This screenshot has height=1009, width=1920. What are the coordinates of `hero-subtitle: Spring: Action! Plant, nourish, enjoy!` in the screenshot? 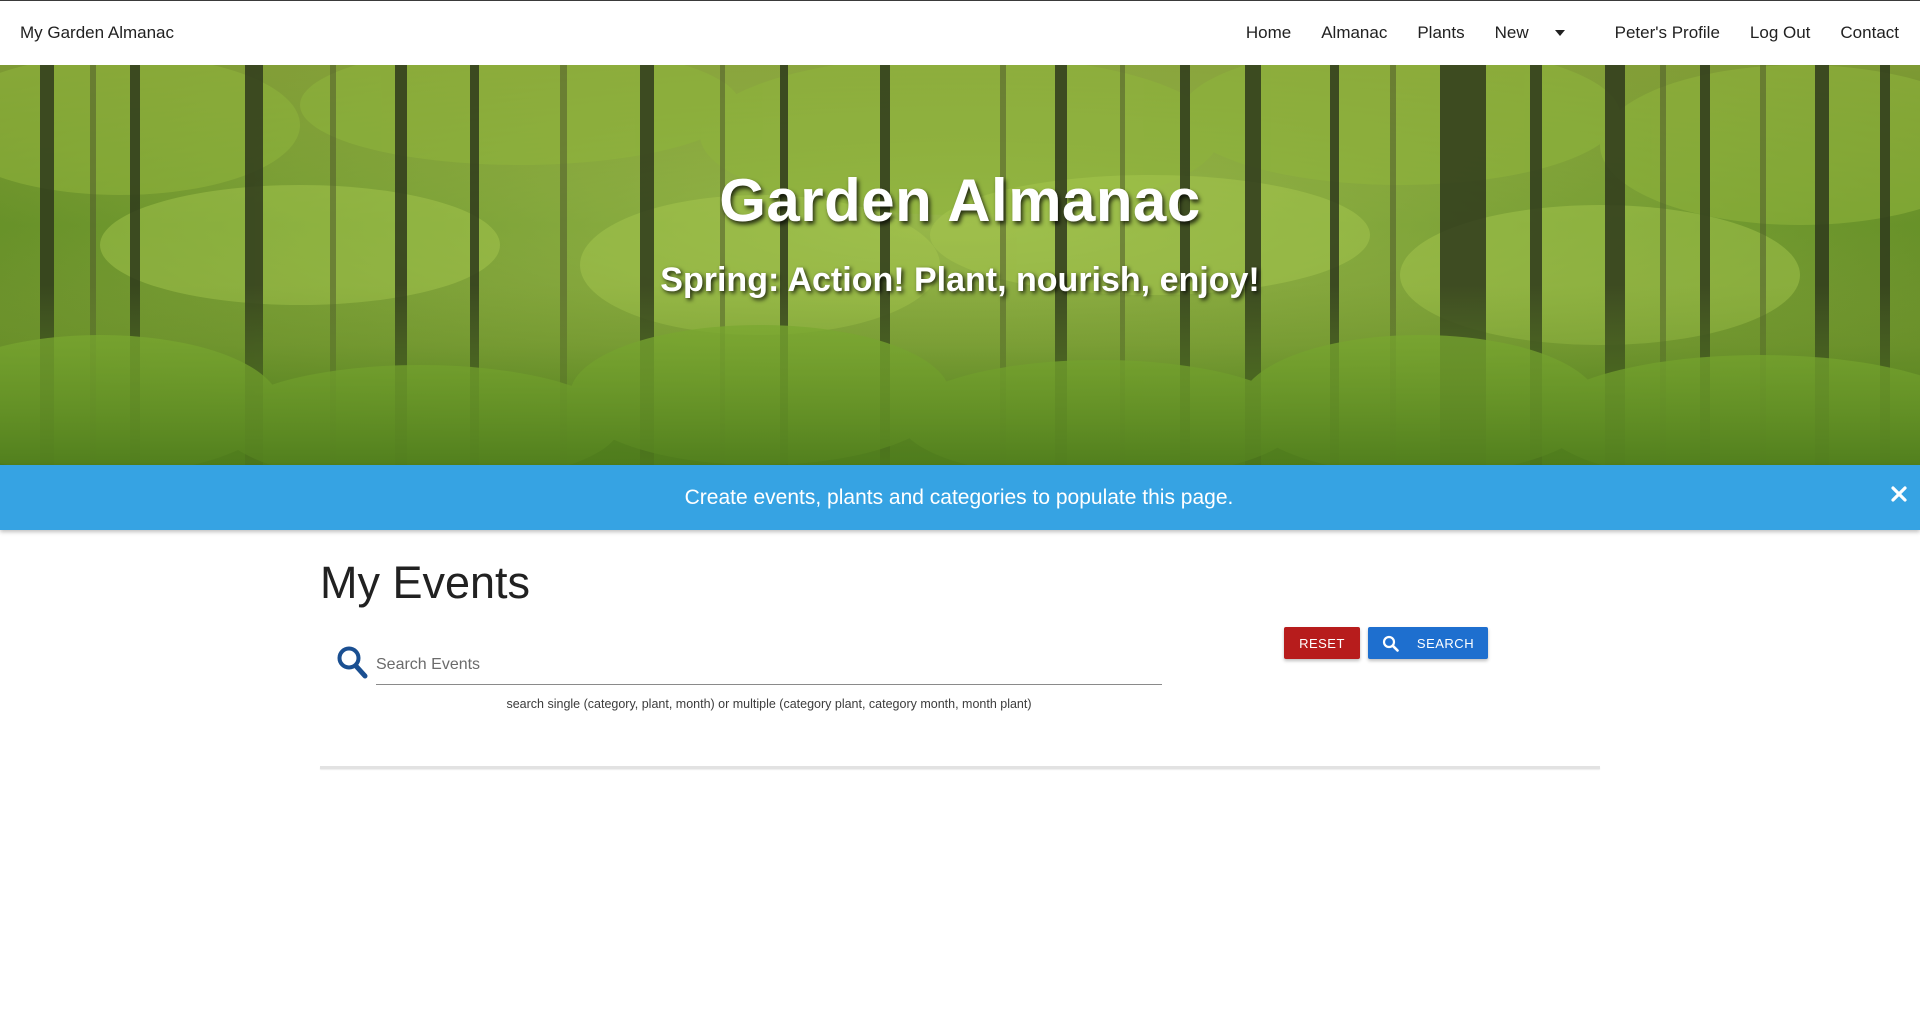 It's located at (960, 280).